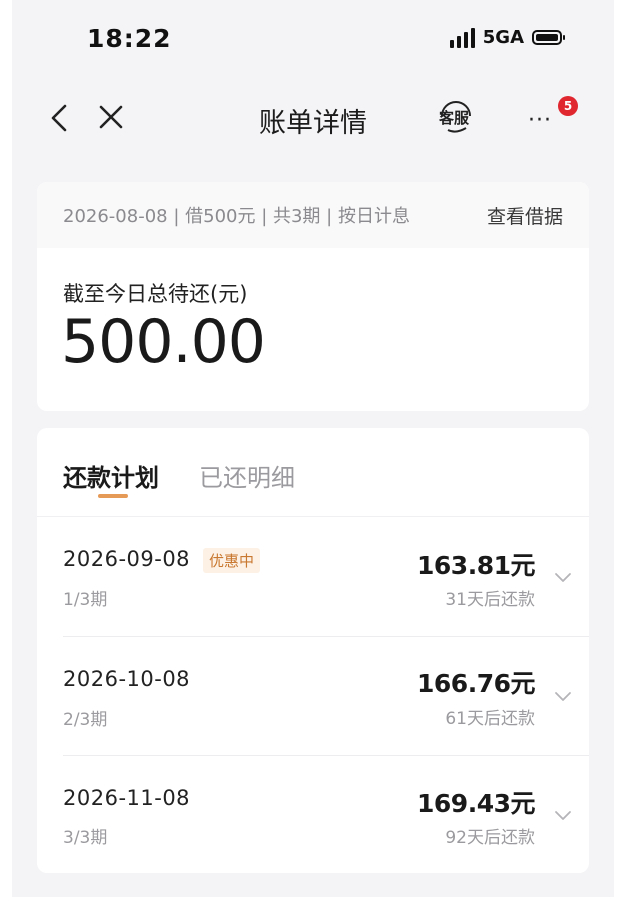 This screenshot has width=624, height=897. What do you see at coordinates (155, 294) in the screenshot?
I see `due-label: 截至今日总待还(元)` at bounding box center [155, 294].